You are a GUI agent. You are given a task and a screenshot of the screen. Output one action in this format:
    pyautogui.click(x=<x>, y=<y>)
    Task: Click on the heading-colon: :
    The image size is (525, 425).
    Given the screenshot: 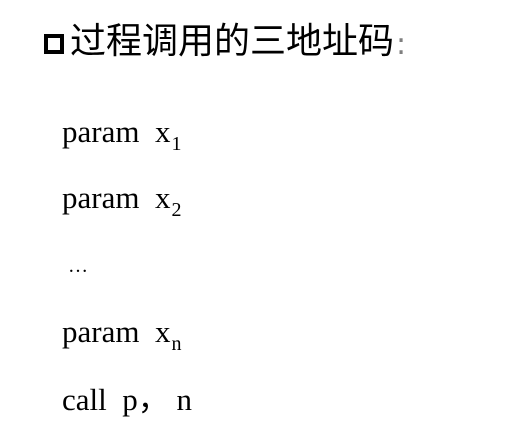 What is the action you would take?
    pyautogui.click(x=401, y=44)
    